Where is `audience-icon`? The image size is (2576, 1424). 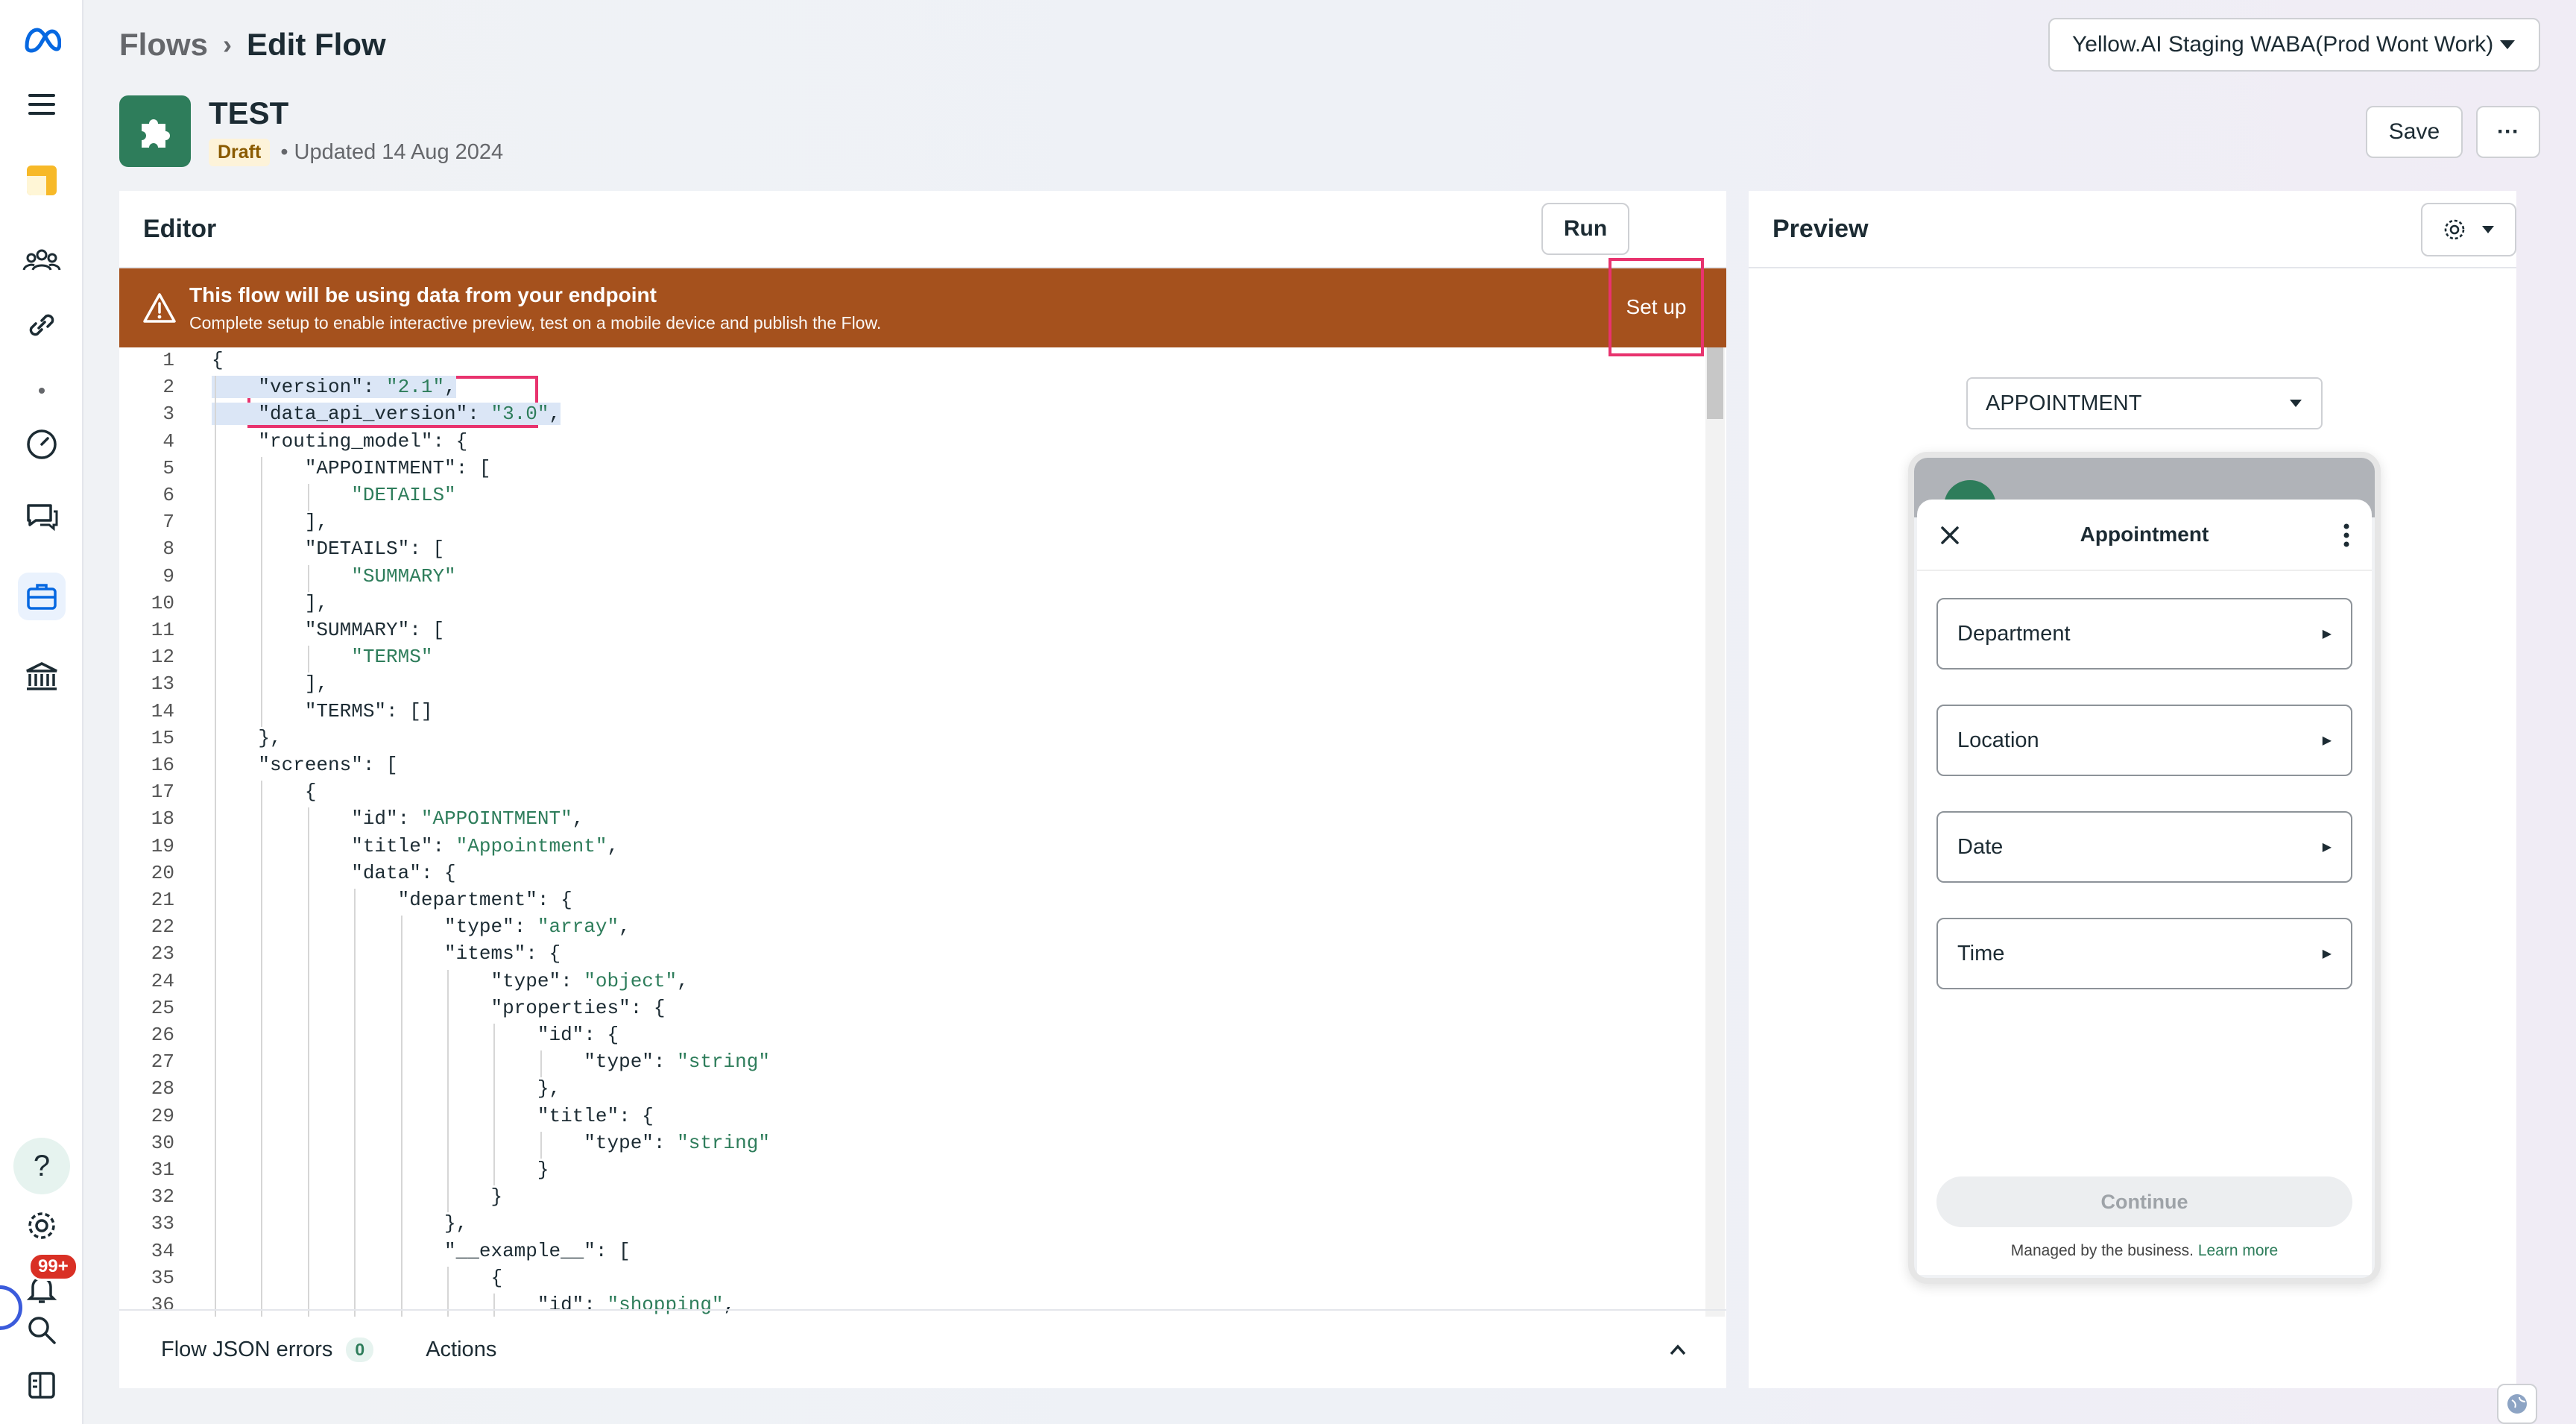
audience-icon is located at coordinates (42, 261).